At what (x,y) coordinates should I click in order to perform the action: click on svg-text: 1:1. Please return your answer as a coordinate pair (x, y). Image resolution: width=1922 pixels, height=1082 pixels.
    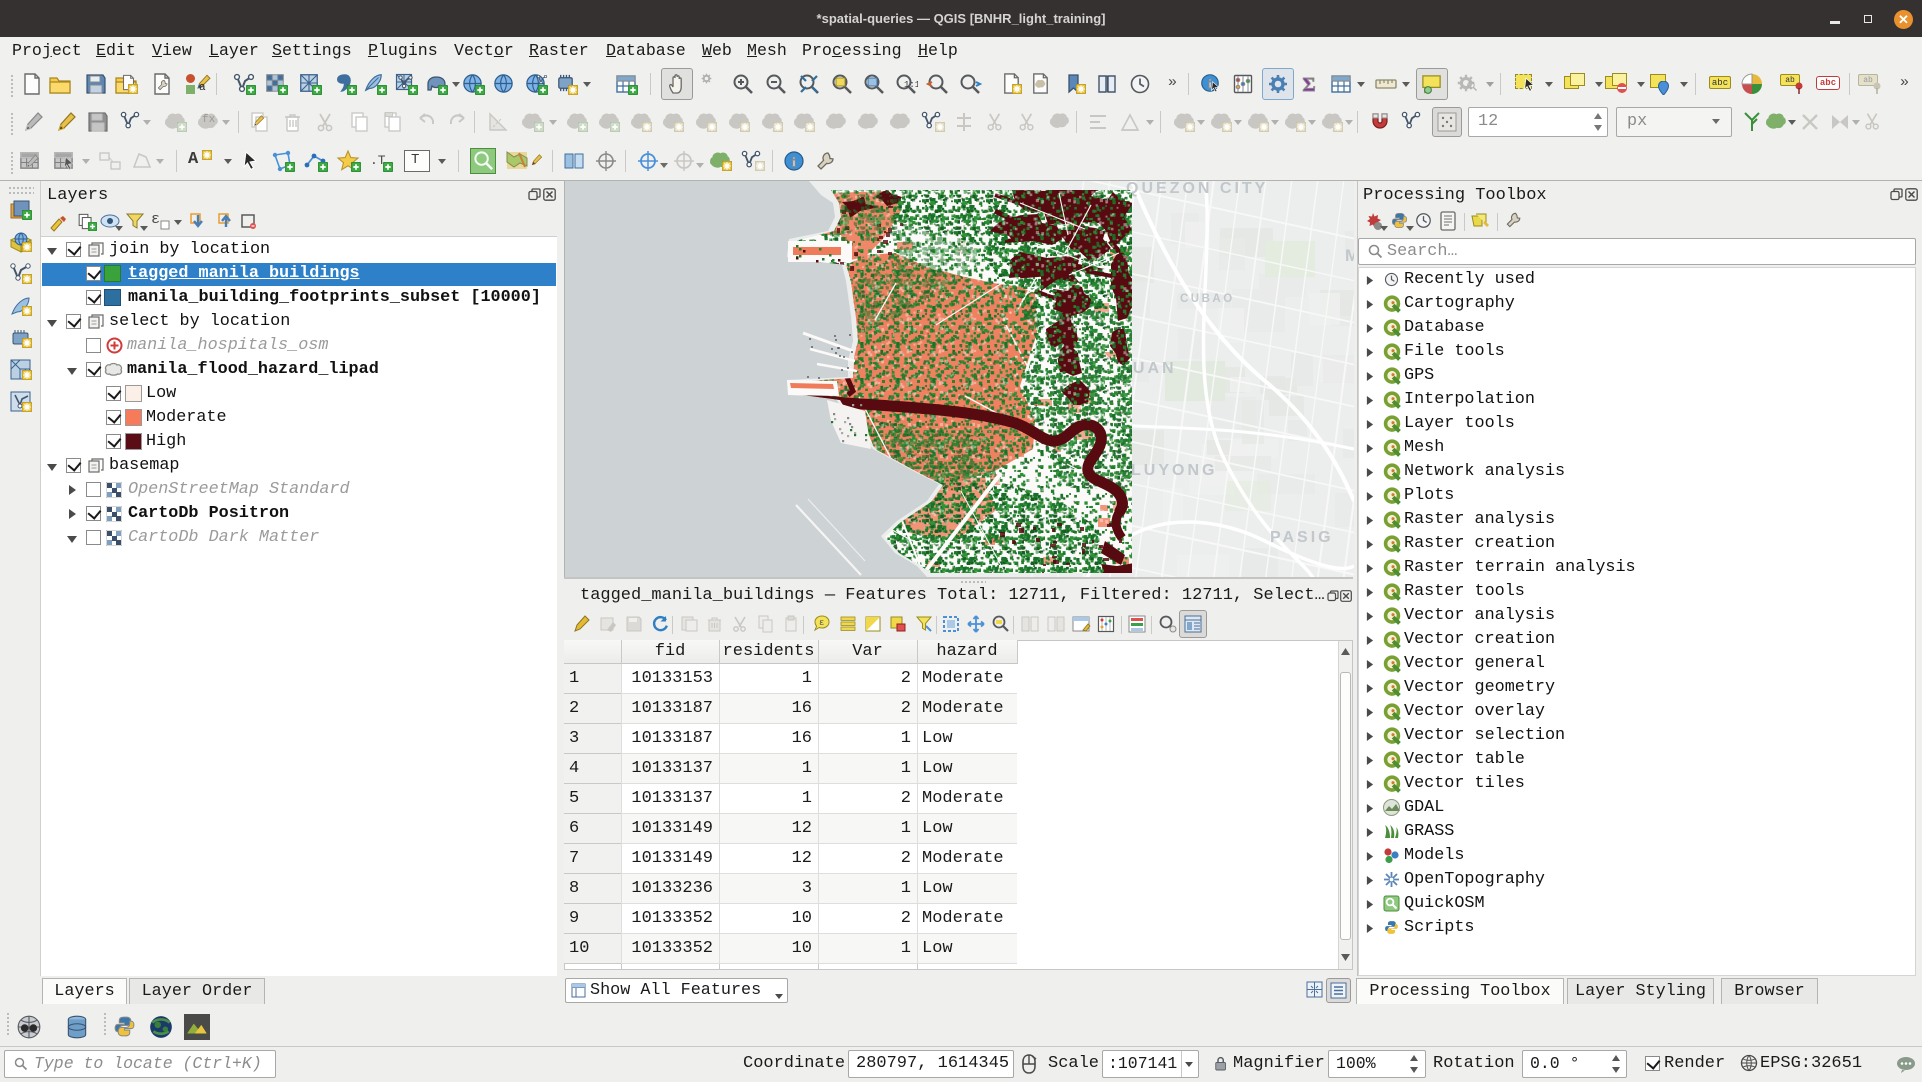
    Looking at the image, I should click on (911, 85).